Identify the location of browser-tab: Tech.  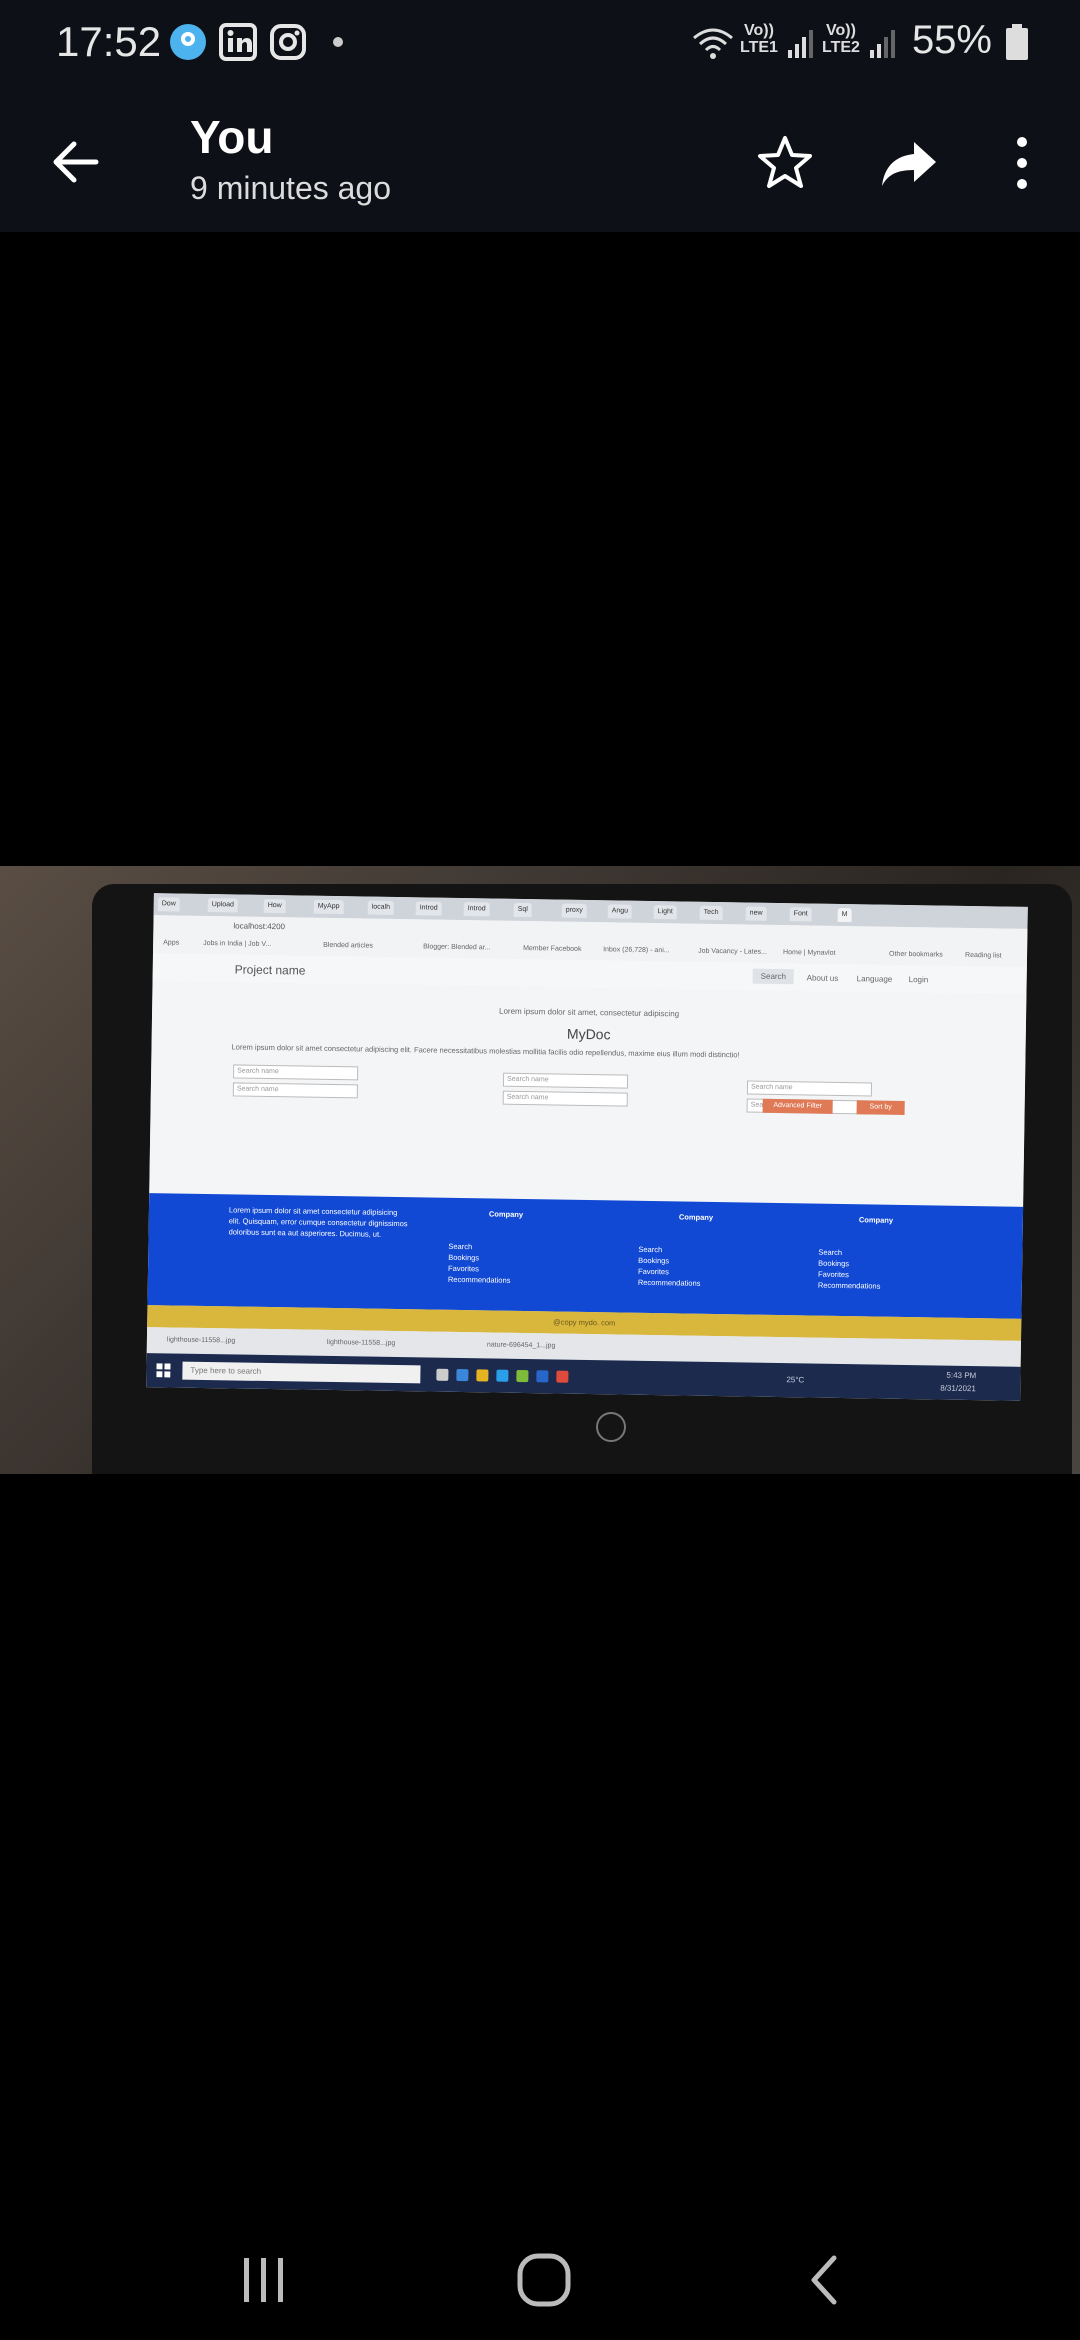
(711, 913).